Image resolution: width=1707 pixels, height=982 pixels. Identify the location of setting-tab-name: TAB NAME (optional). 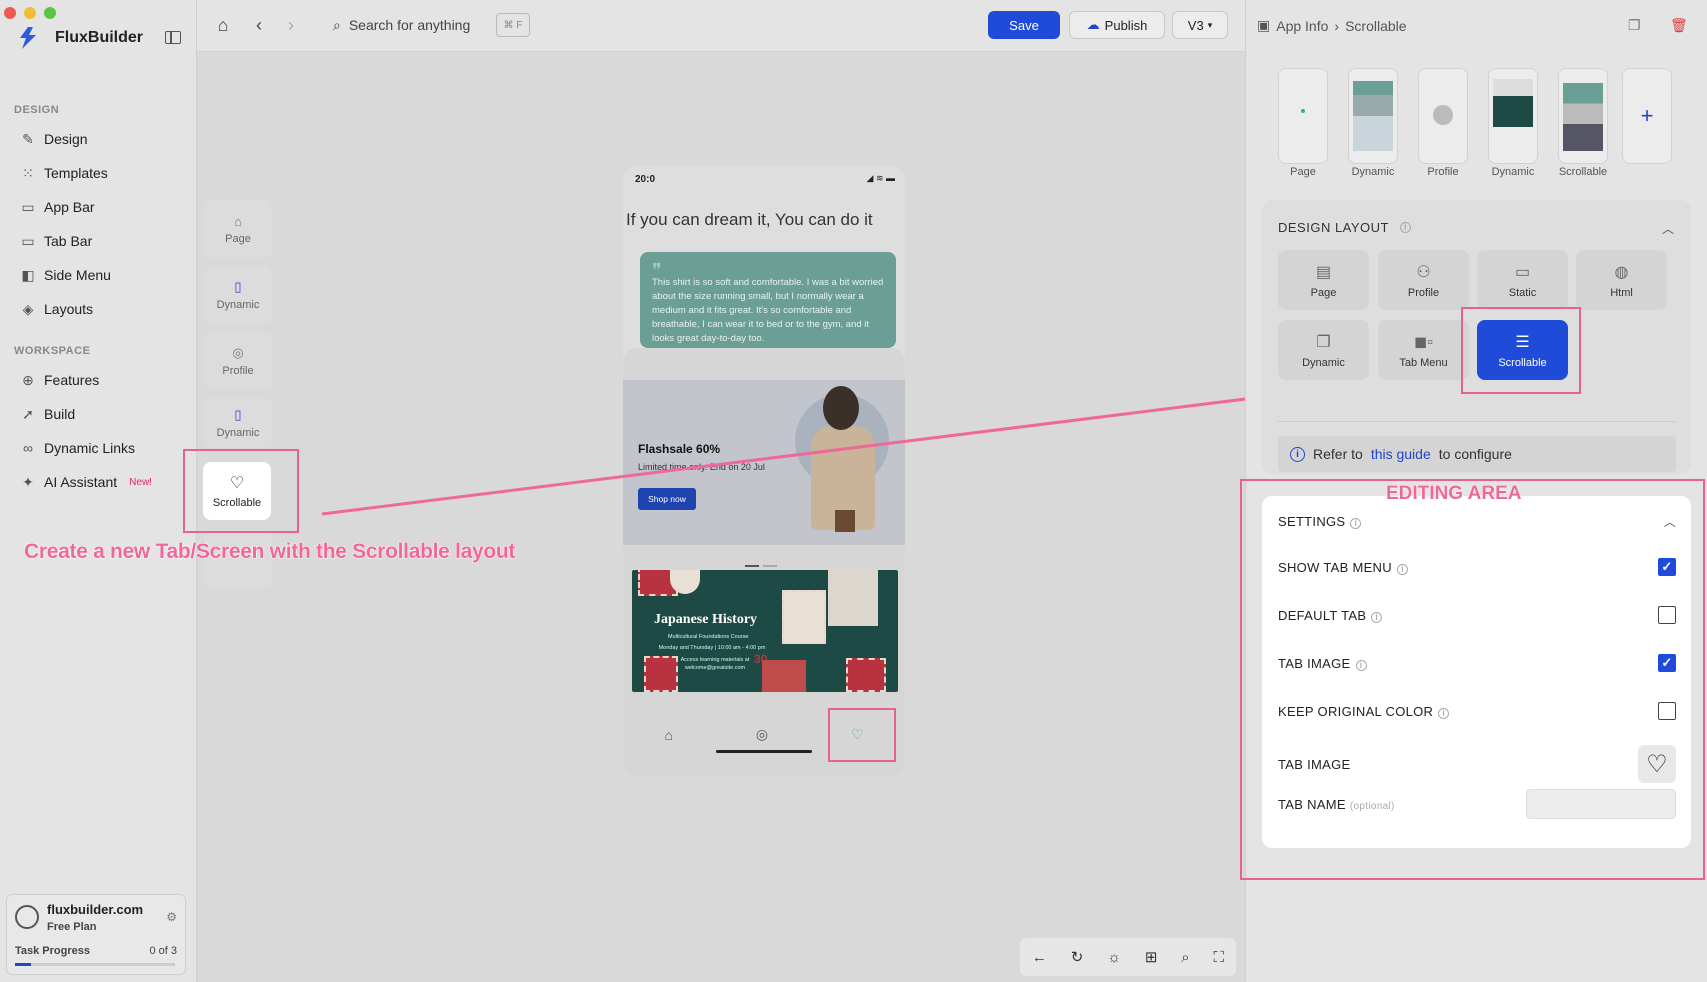
(1477, 804).